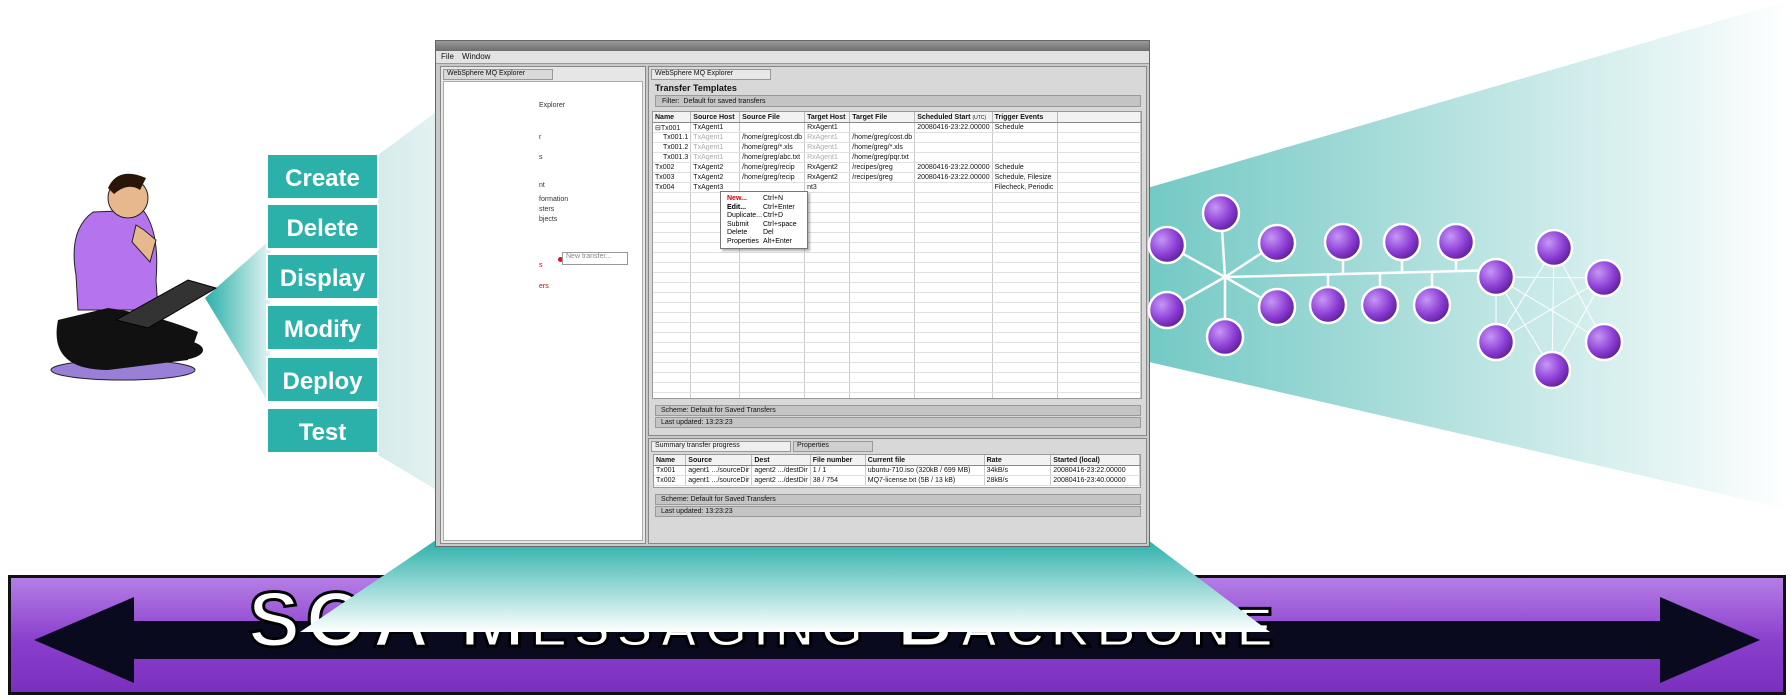 This screenshot has height=700, width=1791. Describe the element at coordinates (773, 215) in the screenshot. I see `menu-item-shortcut: Ctrl+D` at that location.